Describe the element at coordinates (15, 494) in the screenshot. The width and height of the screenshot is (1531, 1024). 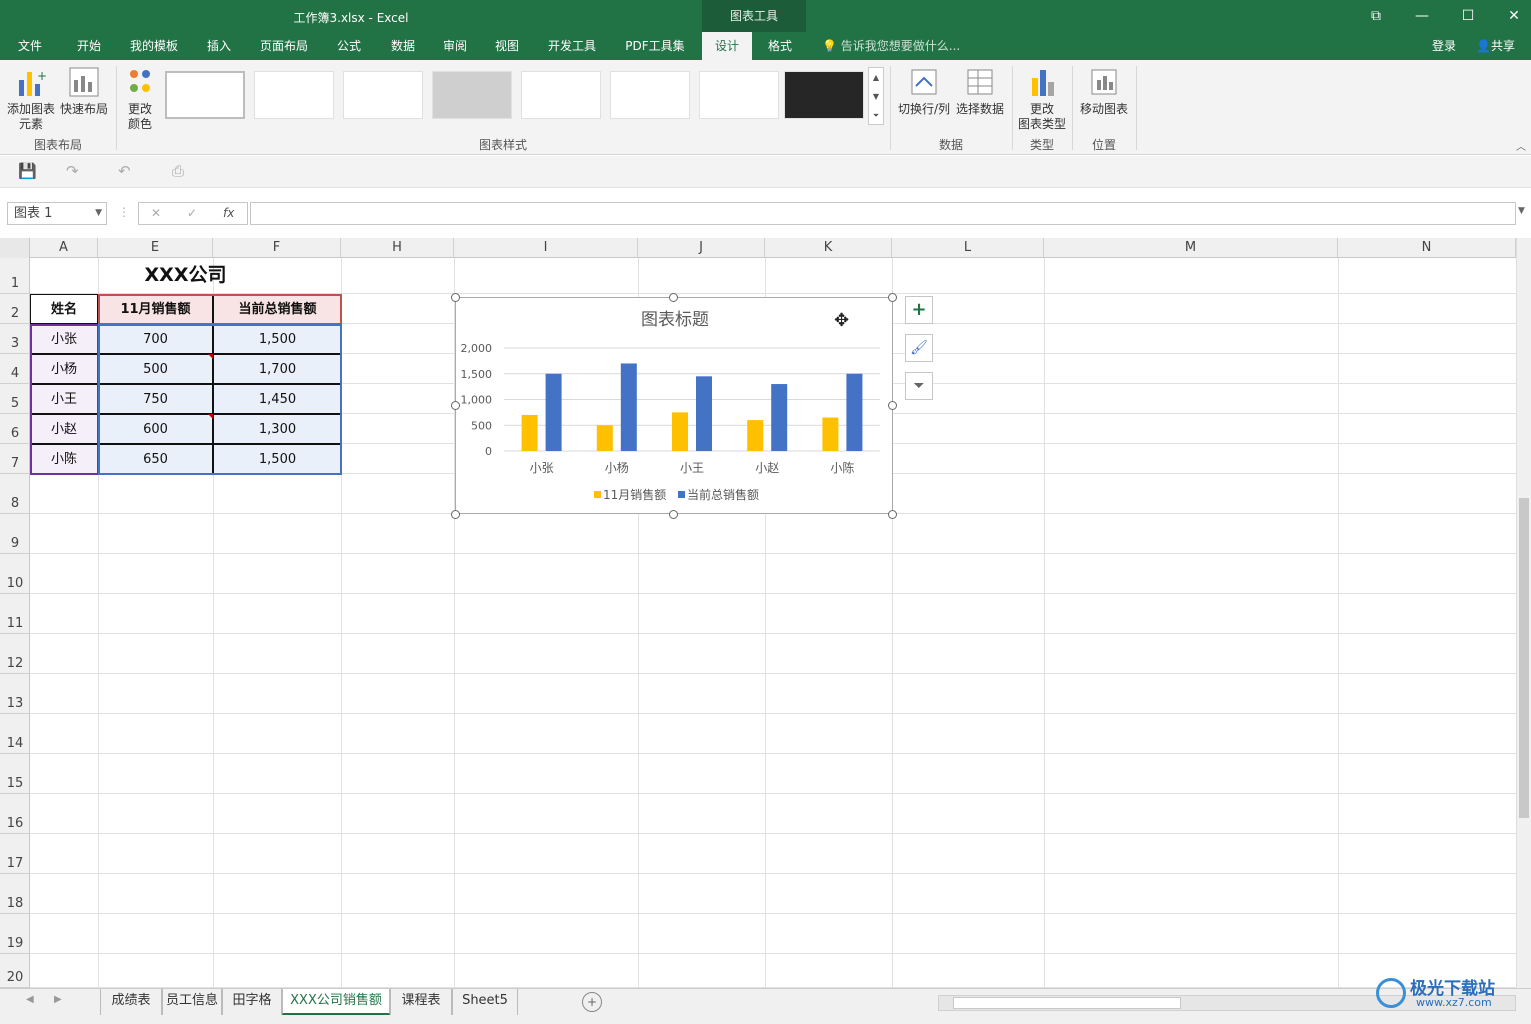
I see `row-header: 8` at that location.